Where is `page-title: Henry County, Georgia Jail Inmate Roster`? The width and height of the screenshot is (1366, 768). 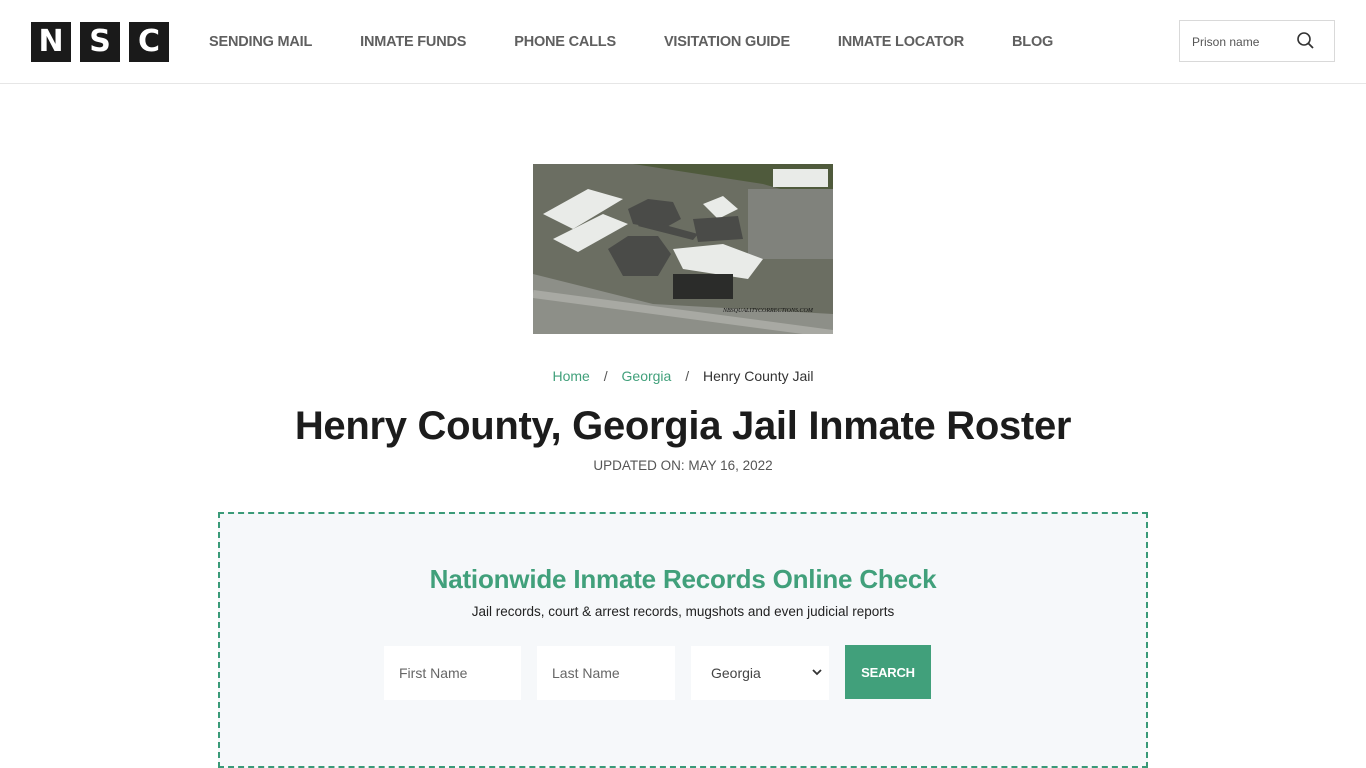 page-title: Henry County, Georgia Jail Inmate Roster is located at coordinates (683, 426).